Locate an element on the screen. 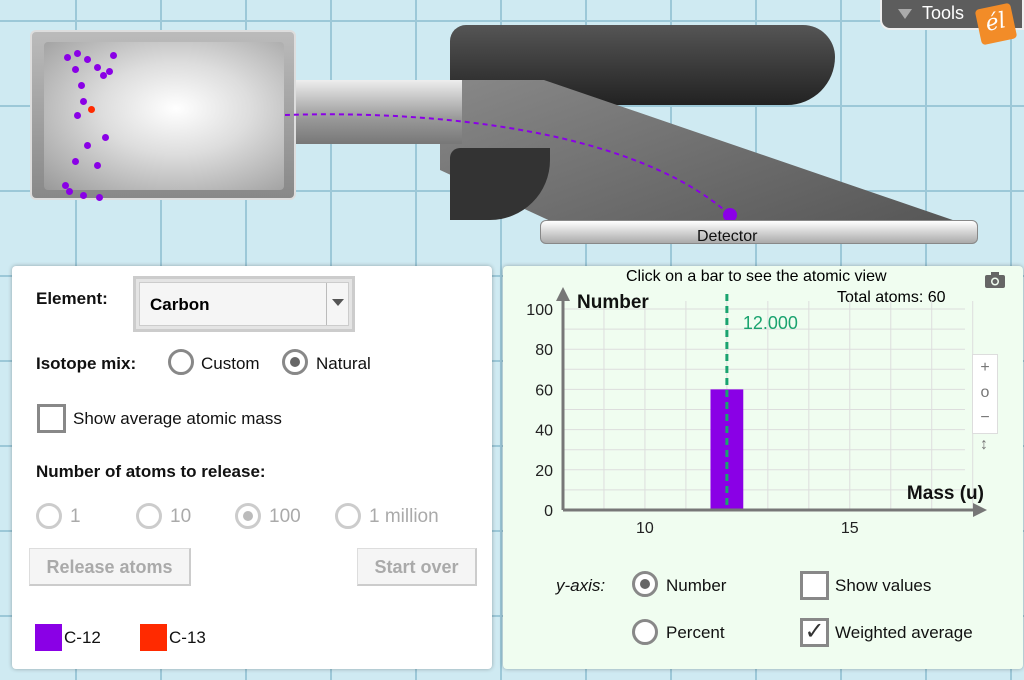 This screenshot has height=680, width=1024. show-average-checkbox is located at coordinates (51, 418).